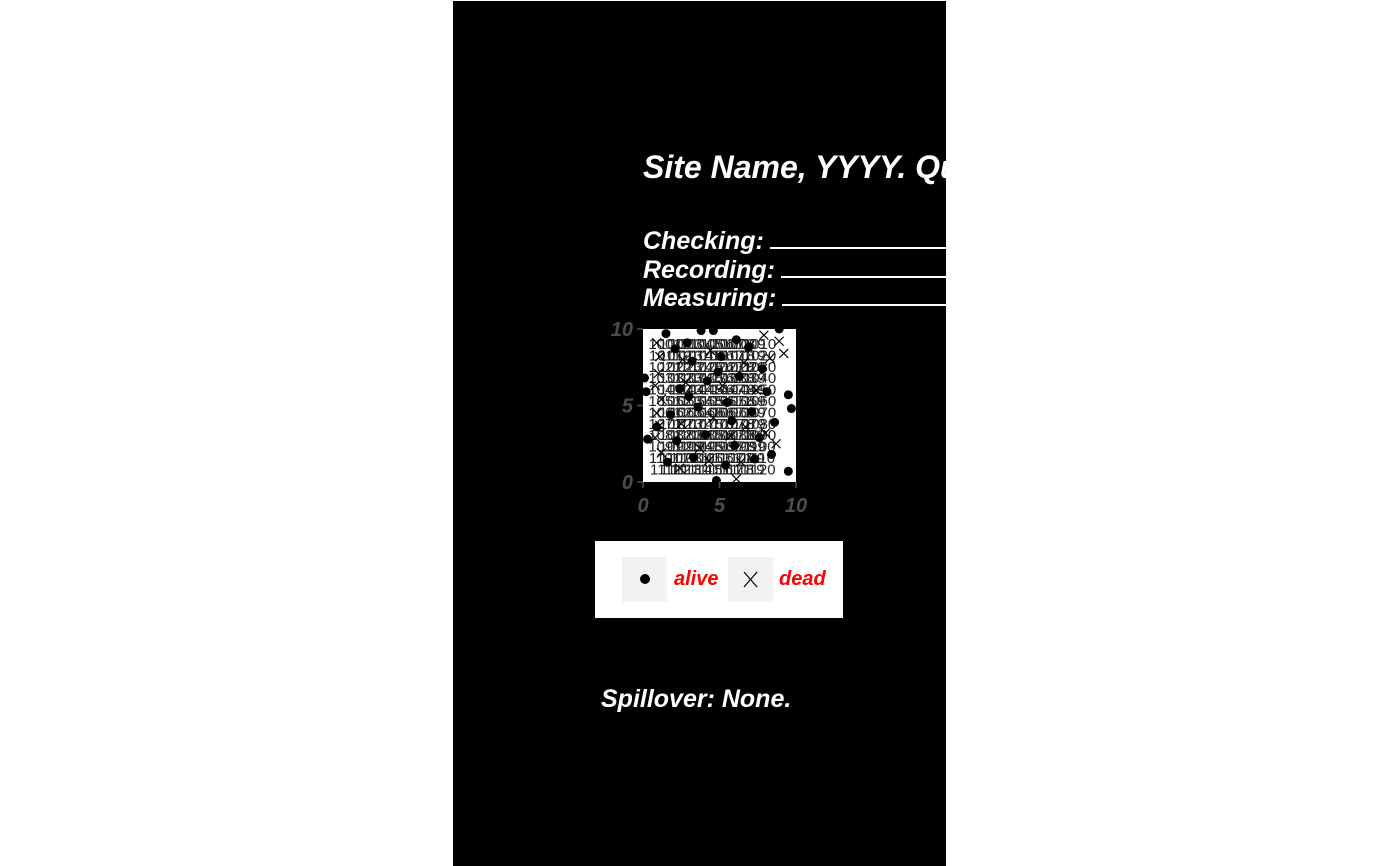  I want to click on measuring-signature-line, so click(864, 295).